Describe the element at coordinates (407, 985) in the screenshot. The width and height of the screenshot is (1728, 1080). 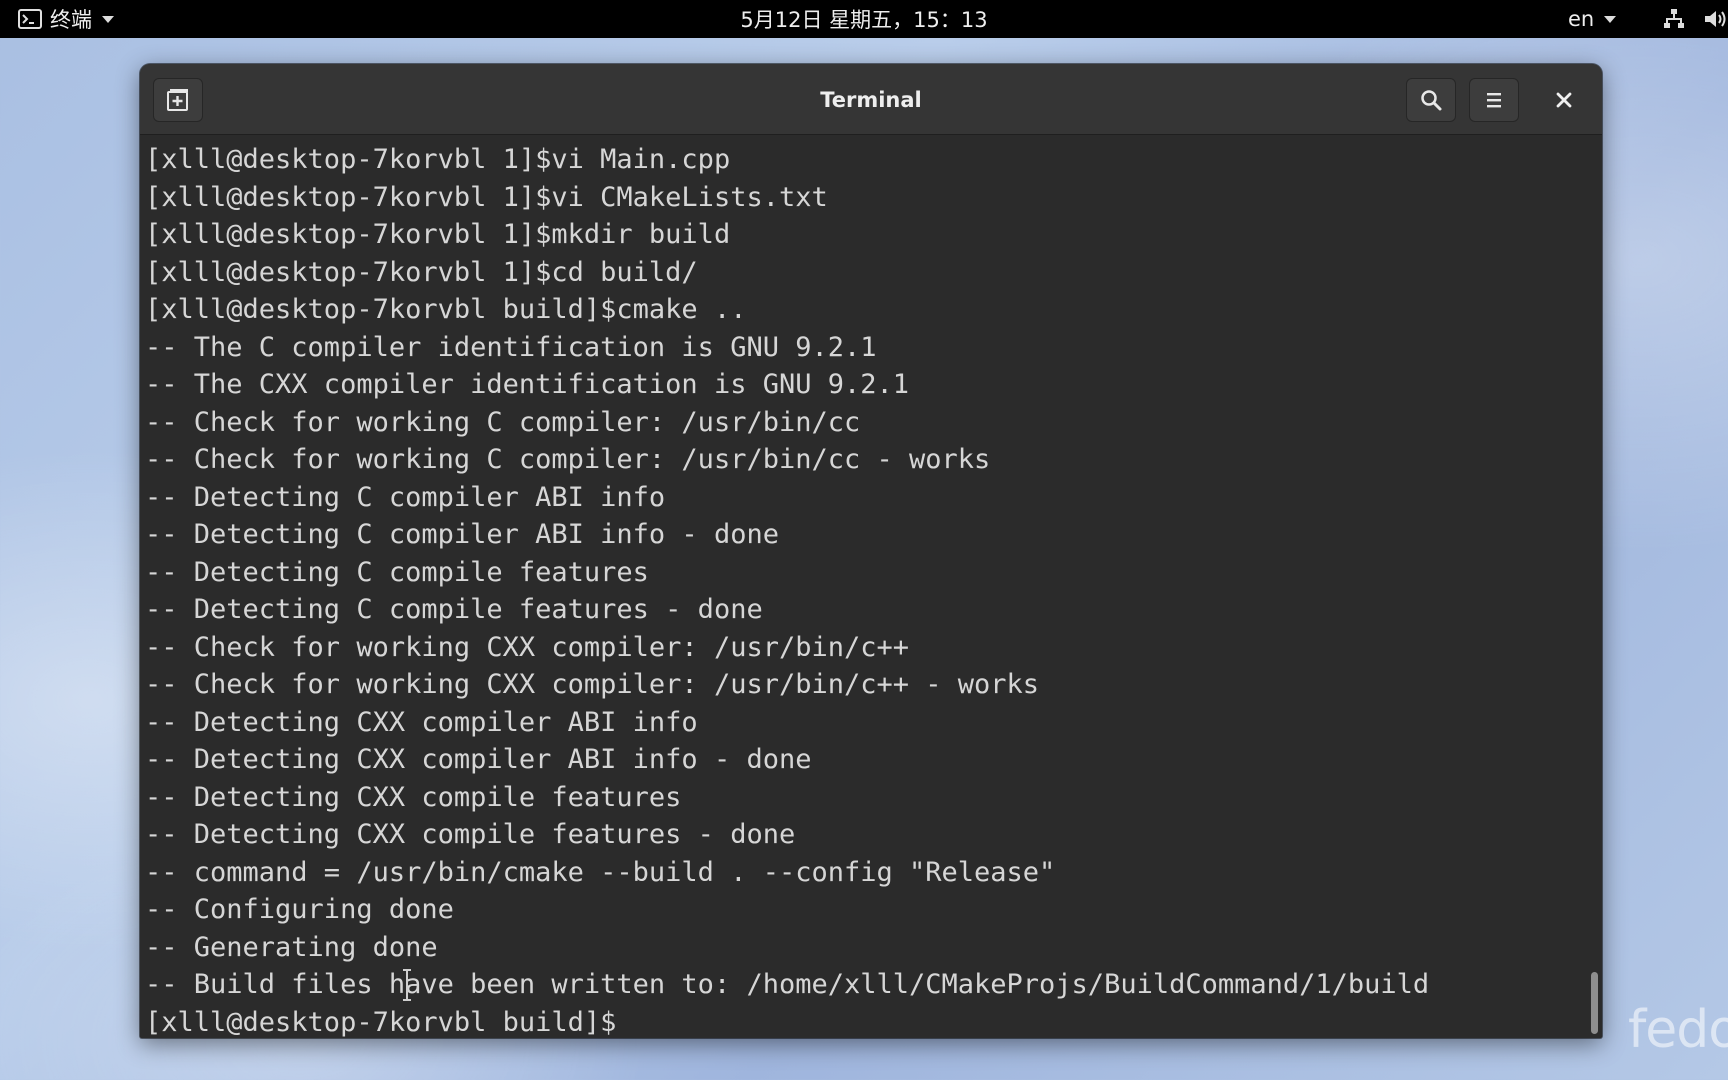
I see `ibeam-cursor-icon` at that location.